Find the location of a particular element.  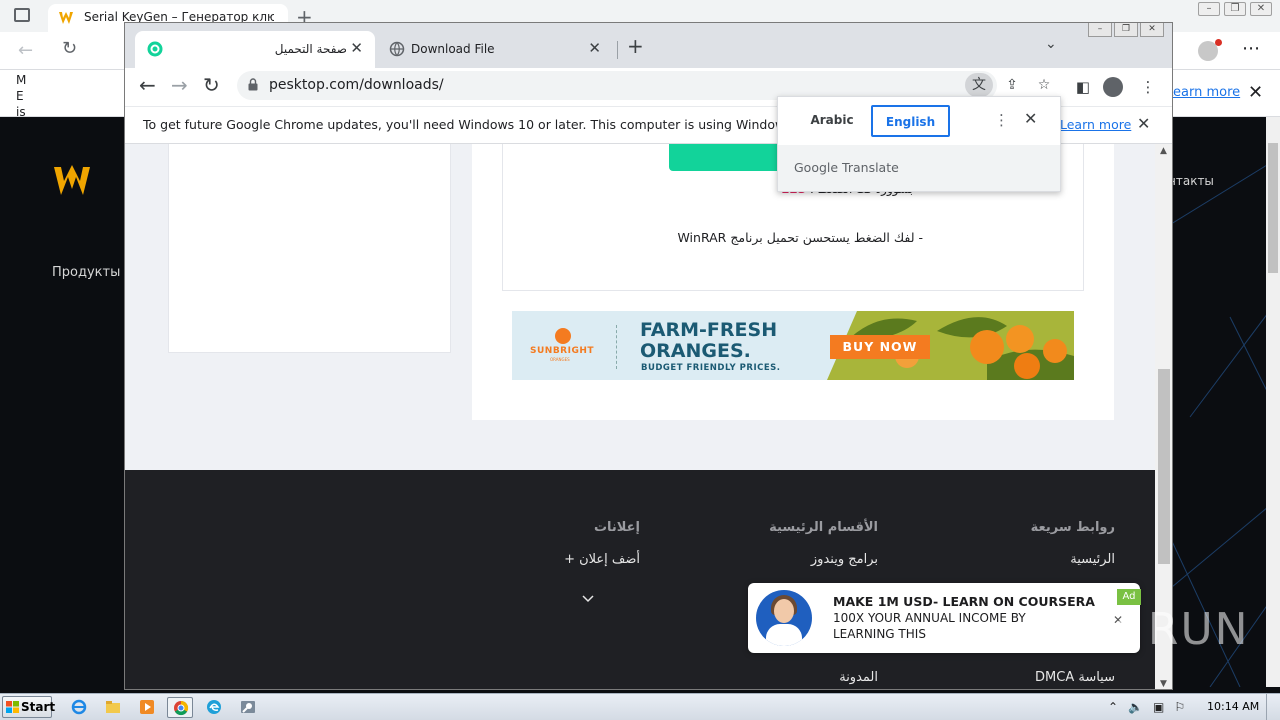

tool-icon is located at coordinates (248, 707).